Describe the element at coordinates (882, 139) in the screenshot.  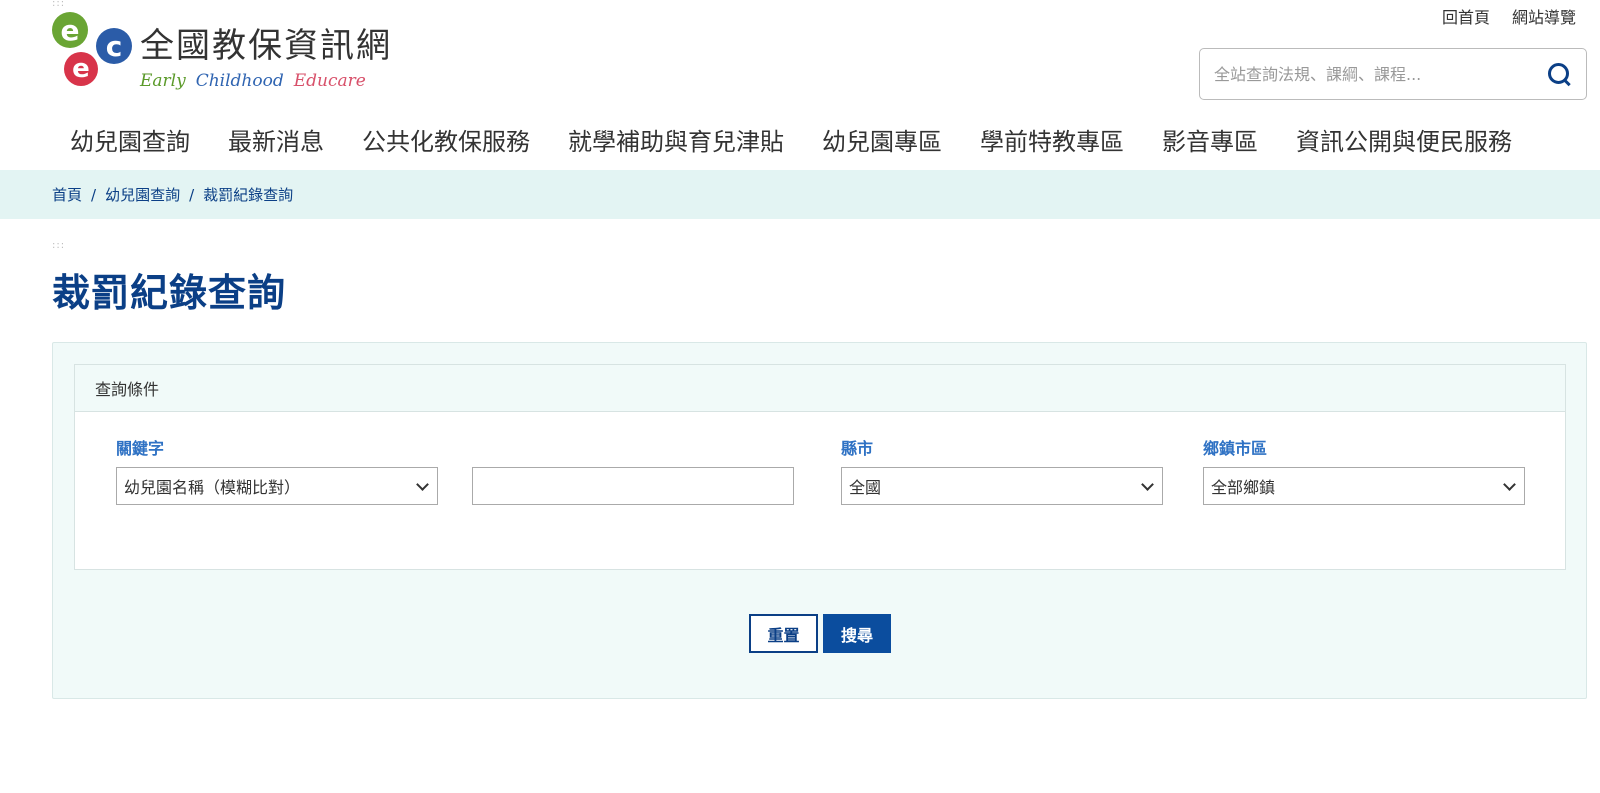
I see `nav-item-kindergarten-zone: 幼兒園專區` at that location.